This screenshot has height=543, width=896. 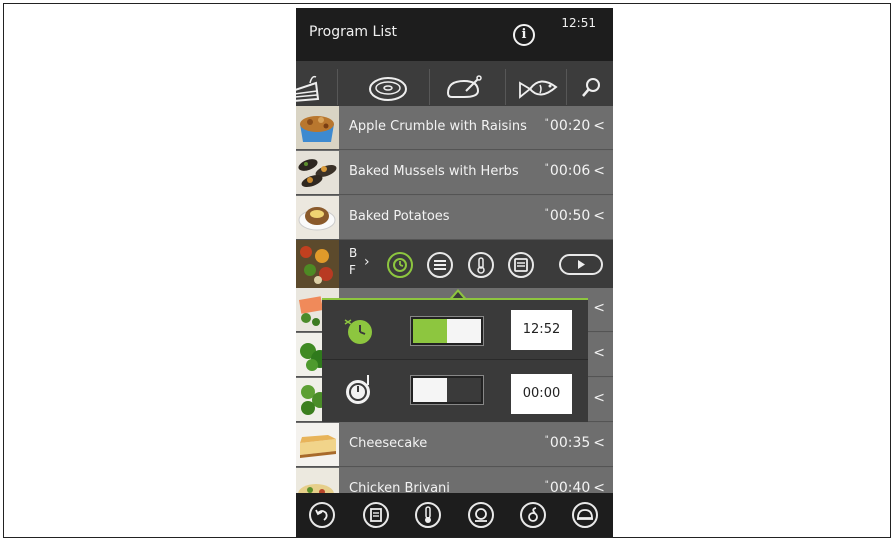 I want to click on start-time-value: 12:52, so click(x=541, y=330).